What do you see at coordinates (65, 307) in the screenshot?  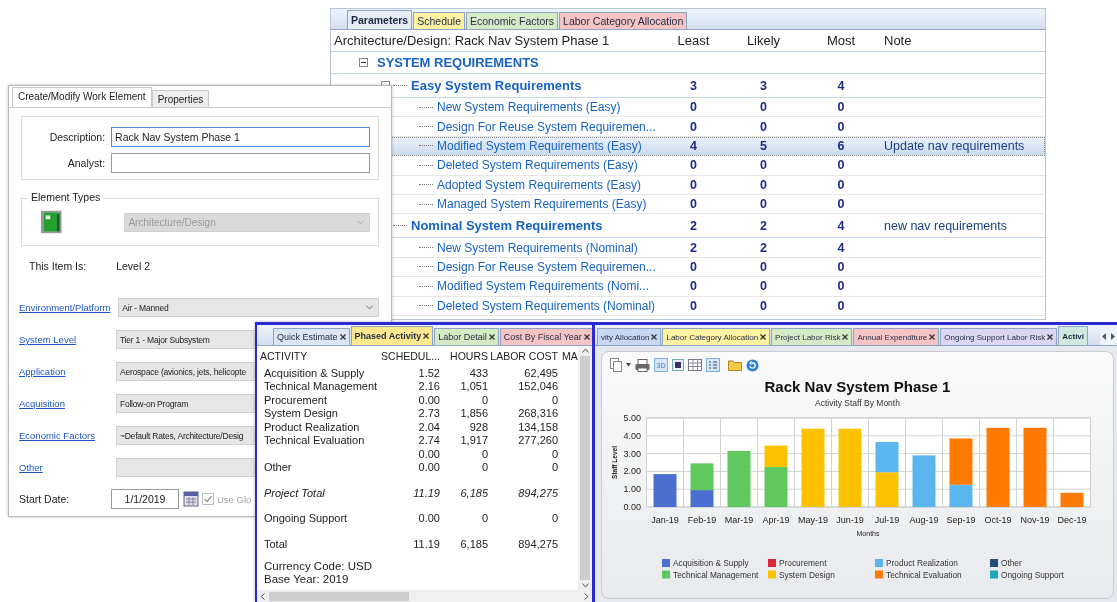 I see `field-link: Environment/Platform` at bounding box center [65, 307].